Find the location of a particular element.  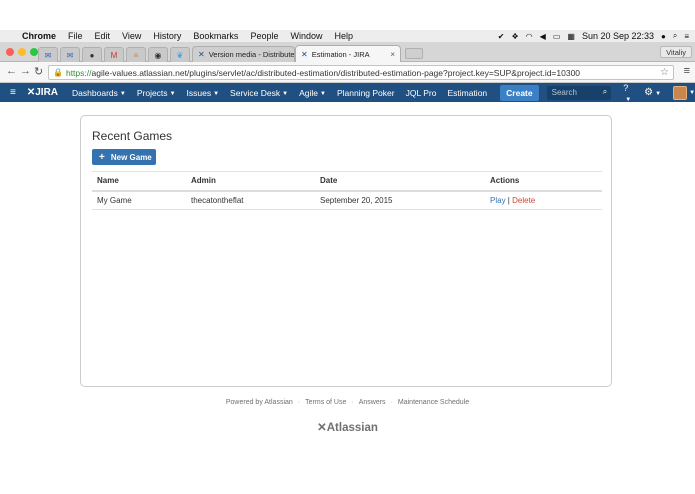

zoom-window-icon is located at coordinates (34, 52).